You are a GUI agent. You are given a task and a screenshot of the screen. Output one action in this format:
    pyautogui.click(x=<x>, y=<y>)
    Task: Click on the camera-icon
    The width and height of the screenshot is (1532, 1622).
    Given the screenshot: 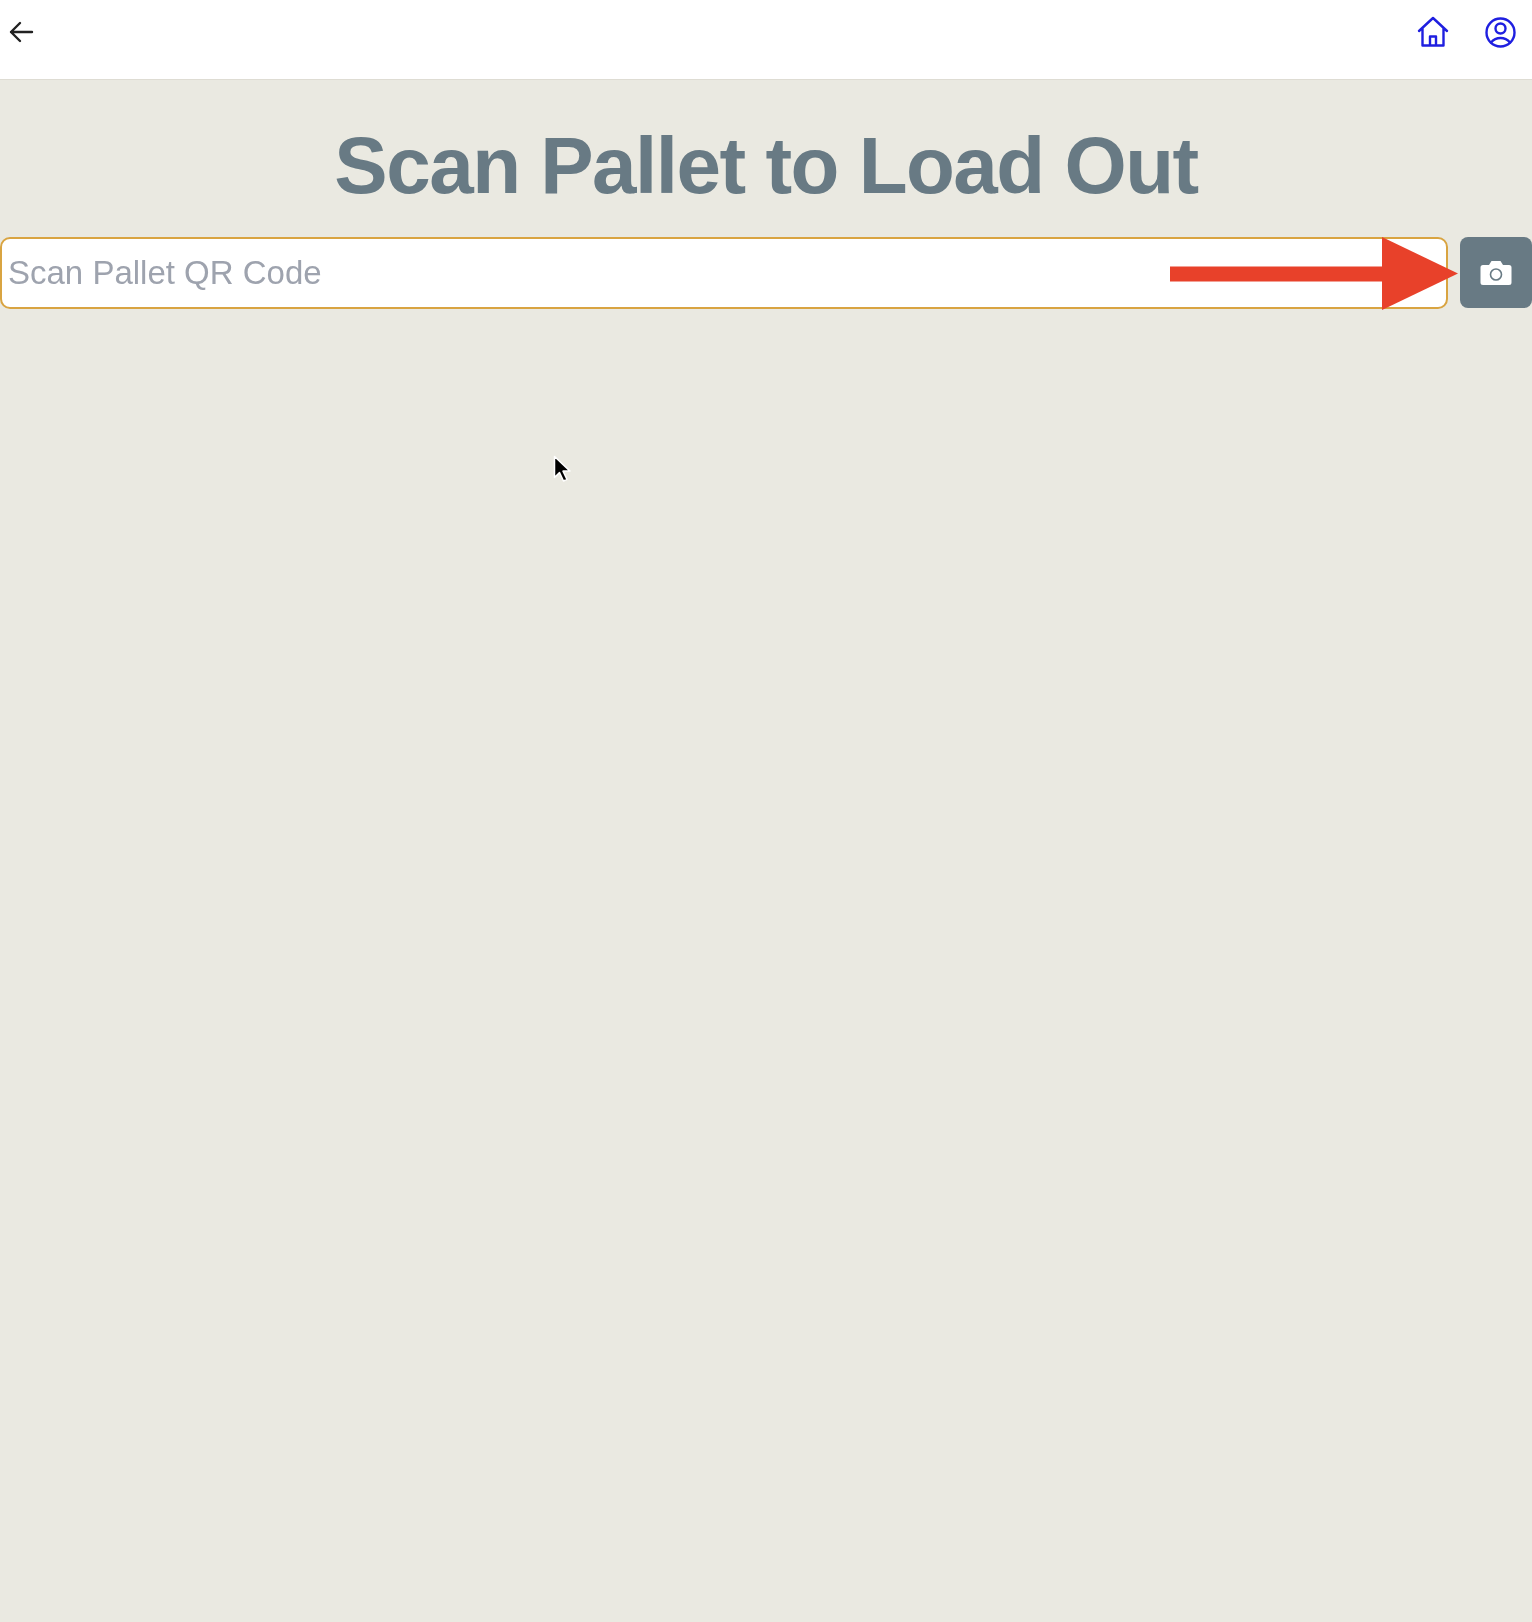 What is the action you would take?
    pyautogui.click(x=1496, y=272)
    